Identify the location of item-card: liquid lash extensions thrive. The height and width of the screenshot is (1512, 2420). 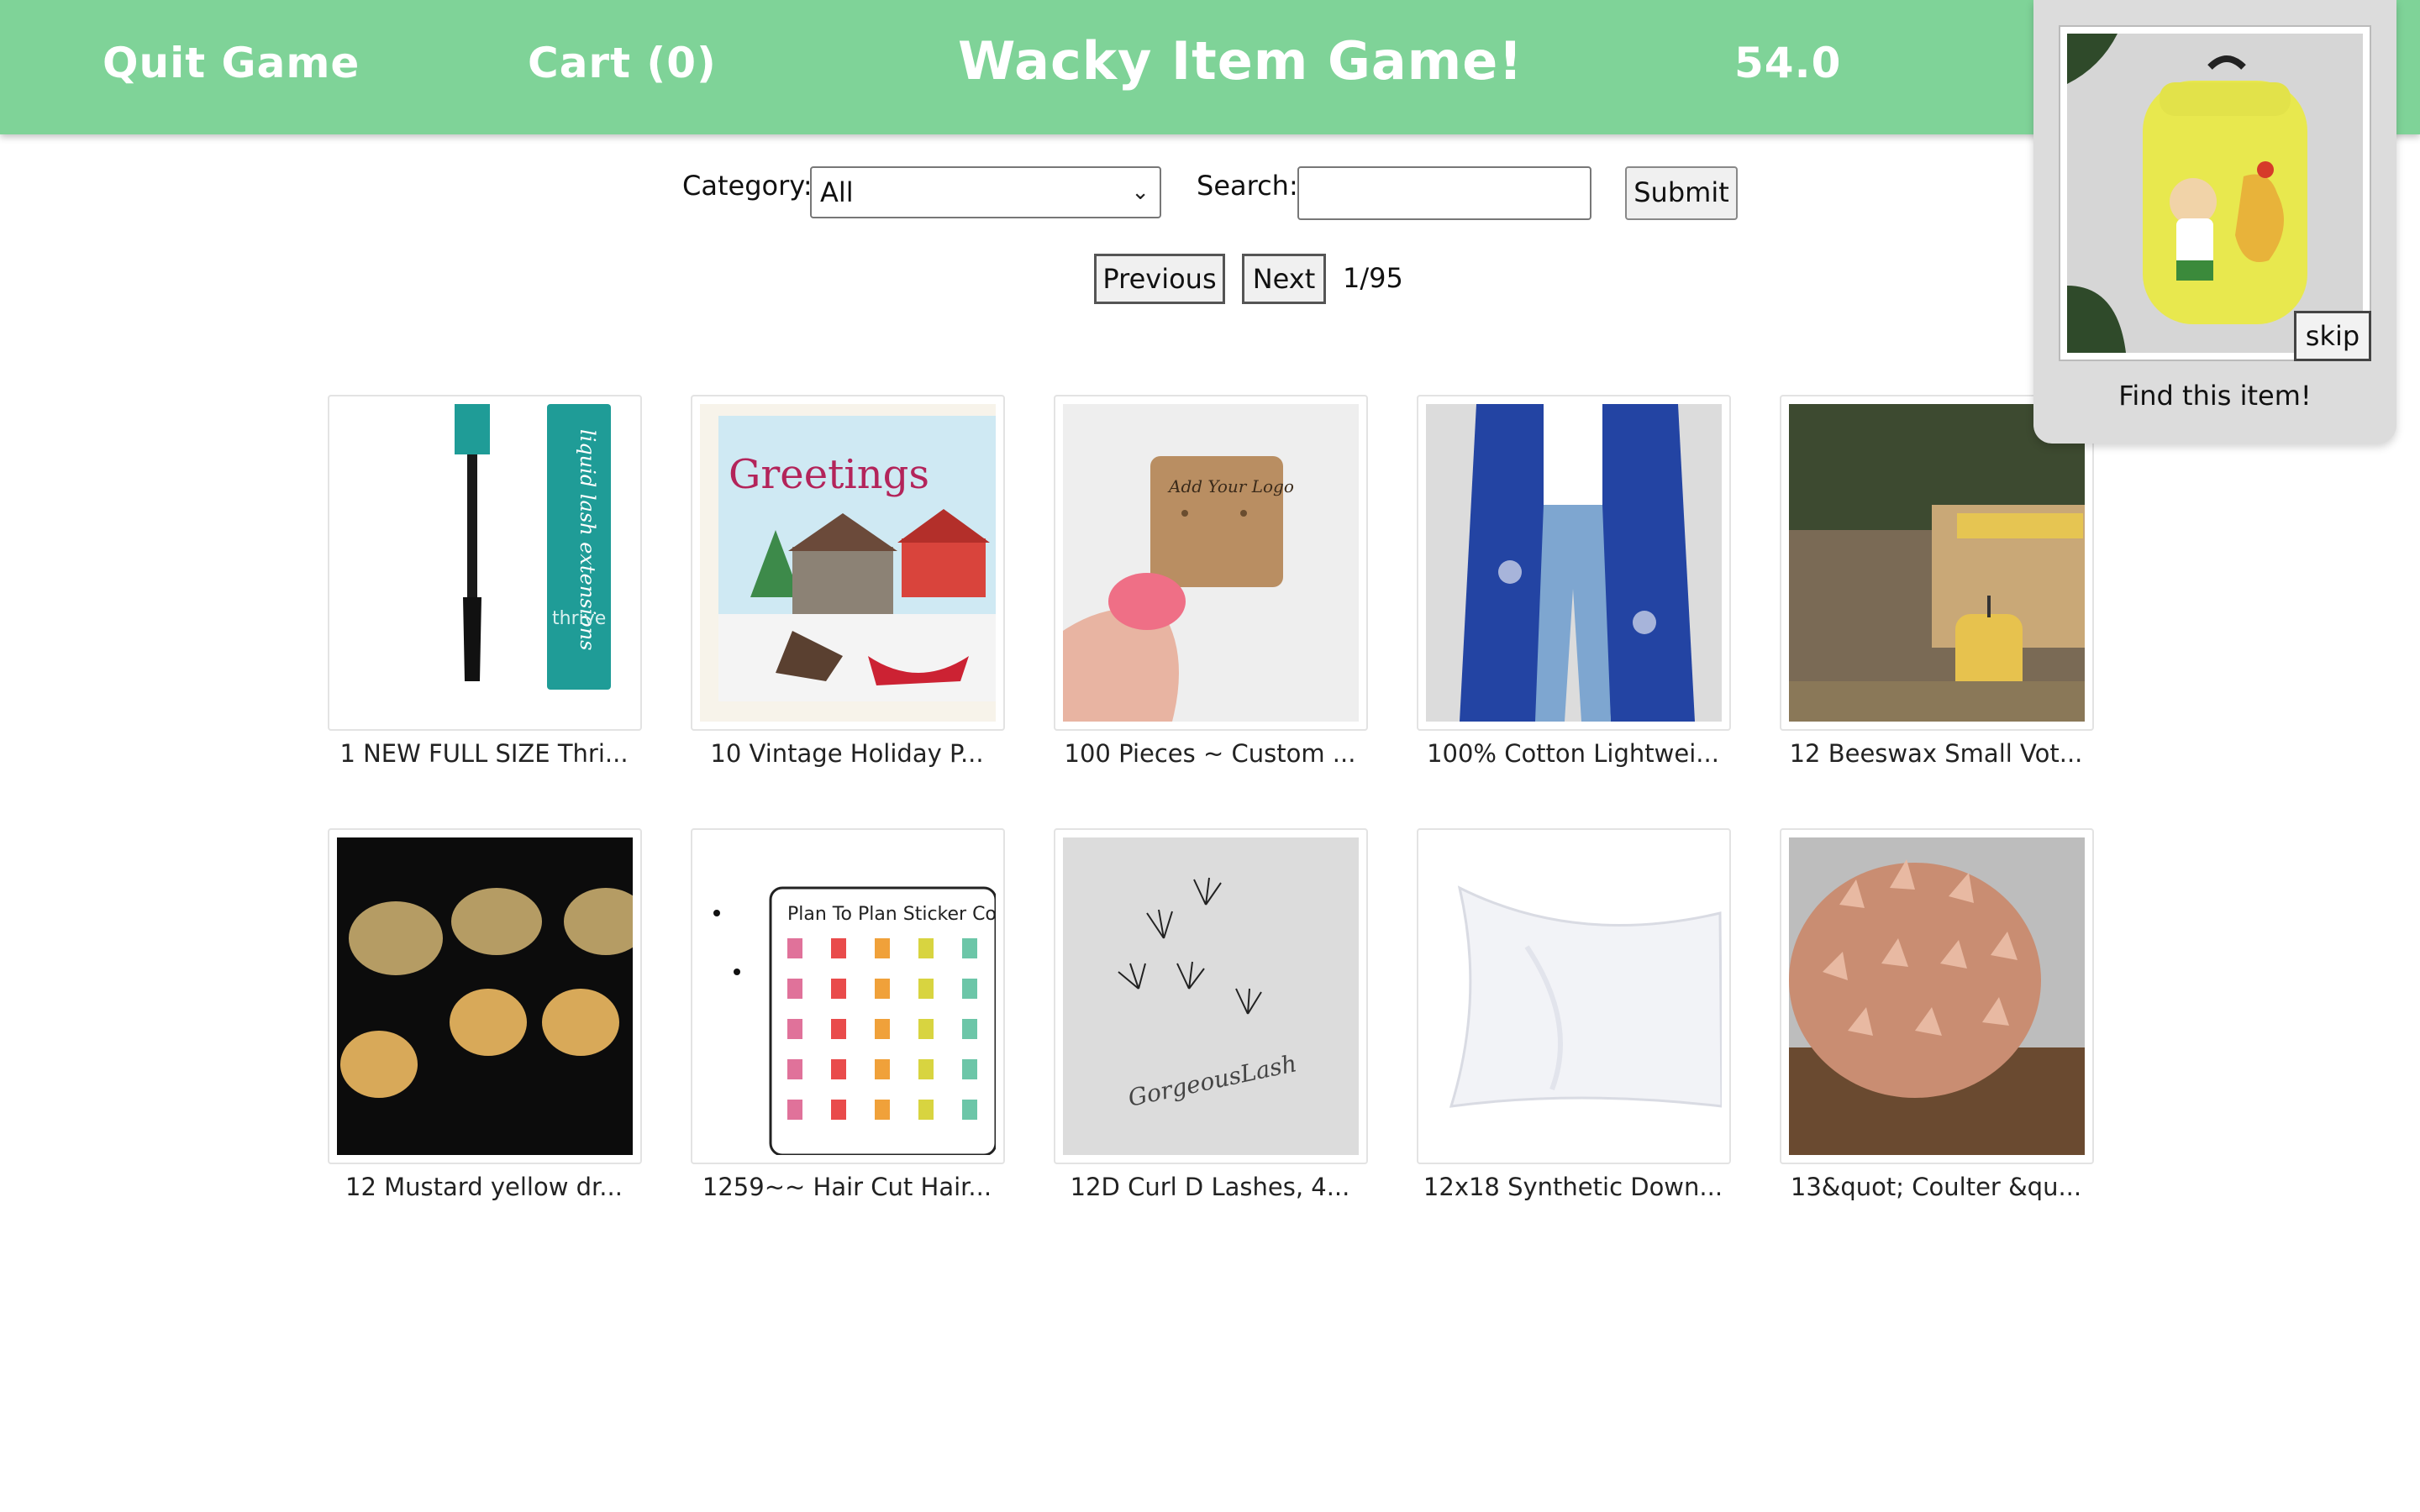
(485, 563).